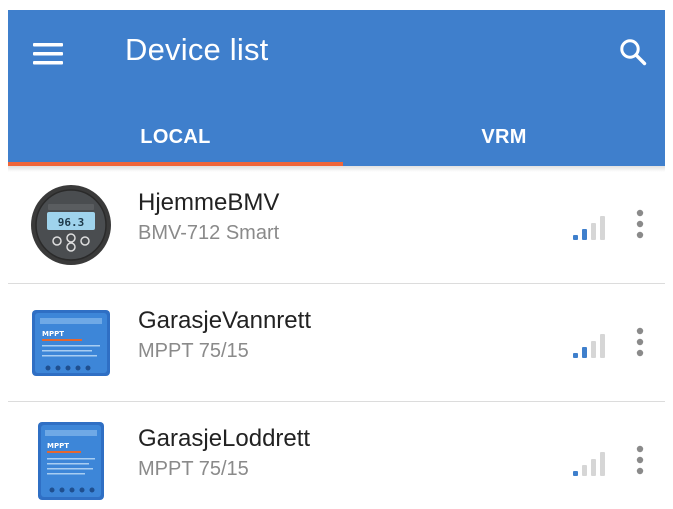  I want to click on tab-local: LOCAL, so click(175, 137).